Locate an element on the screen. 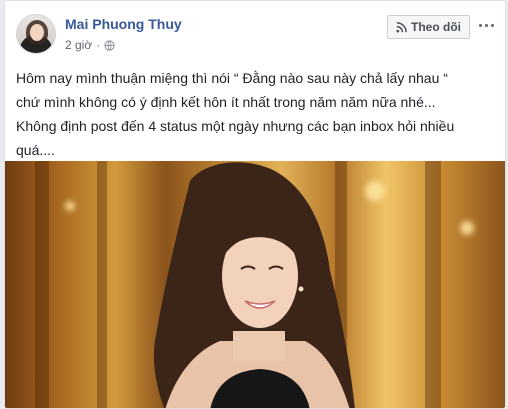 This screenshot has width=508, height=409. more-options-icon is located at coordinates (486, 25).